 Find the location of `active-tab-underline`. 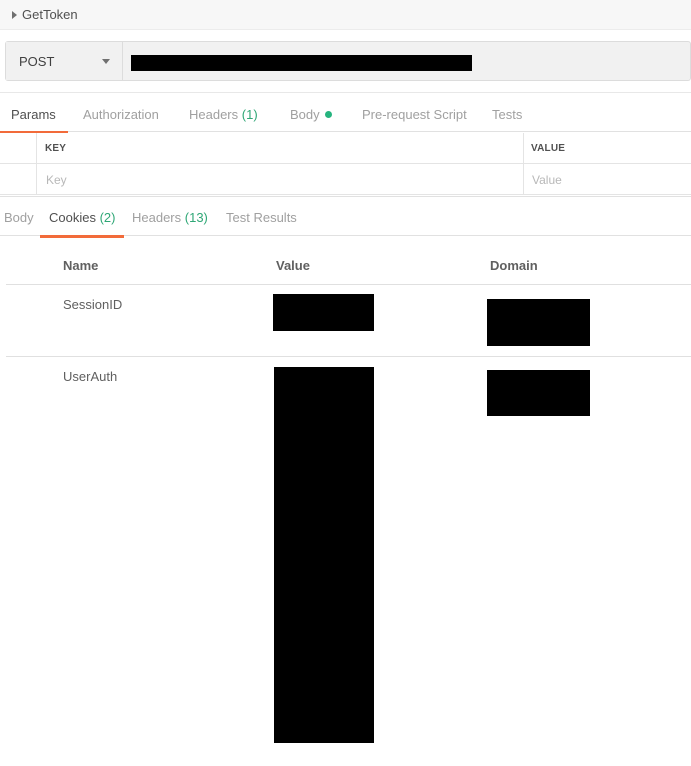

active-tab-underline is located at coordinates (82, 236).